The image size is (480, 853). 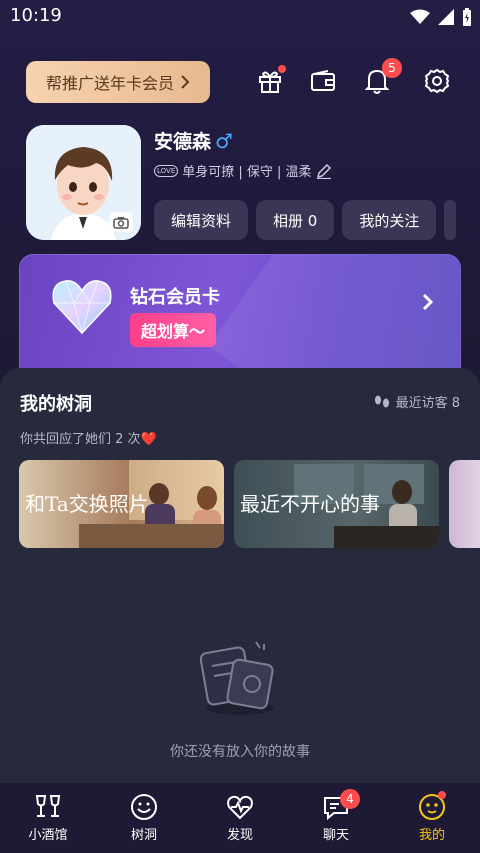 What do you see at coordinates (240, 752) in the screenshot?
I see `empty-story-text: 你还没有放入你的故事` at bounding box center [240, 752].